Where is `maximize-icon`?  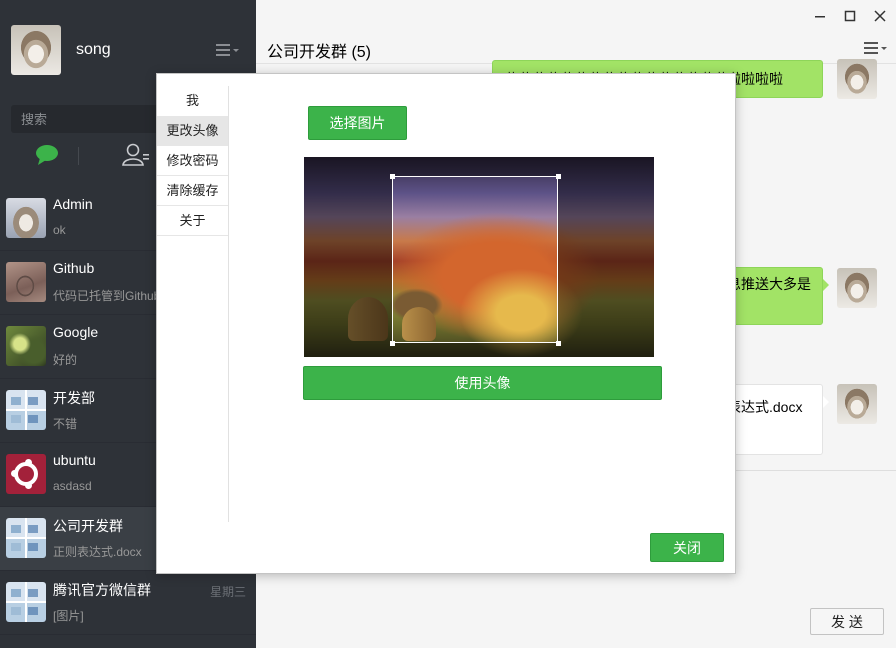 maximize-icon is located at coordinates (850, 17).